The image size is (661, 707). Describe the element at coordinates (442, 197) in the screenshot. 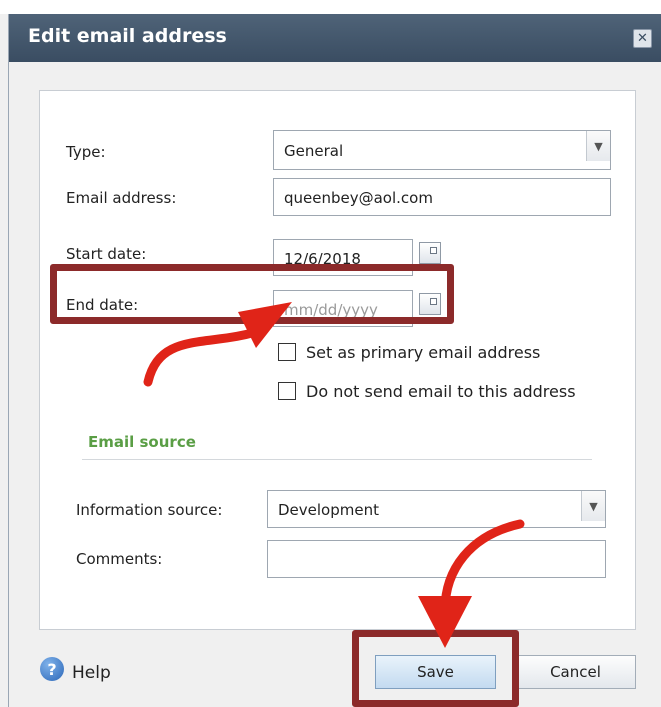

I see `email-field: queenbey@aol.com` at that location.